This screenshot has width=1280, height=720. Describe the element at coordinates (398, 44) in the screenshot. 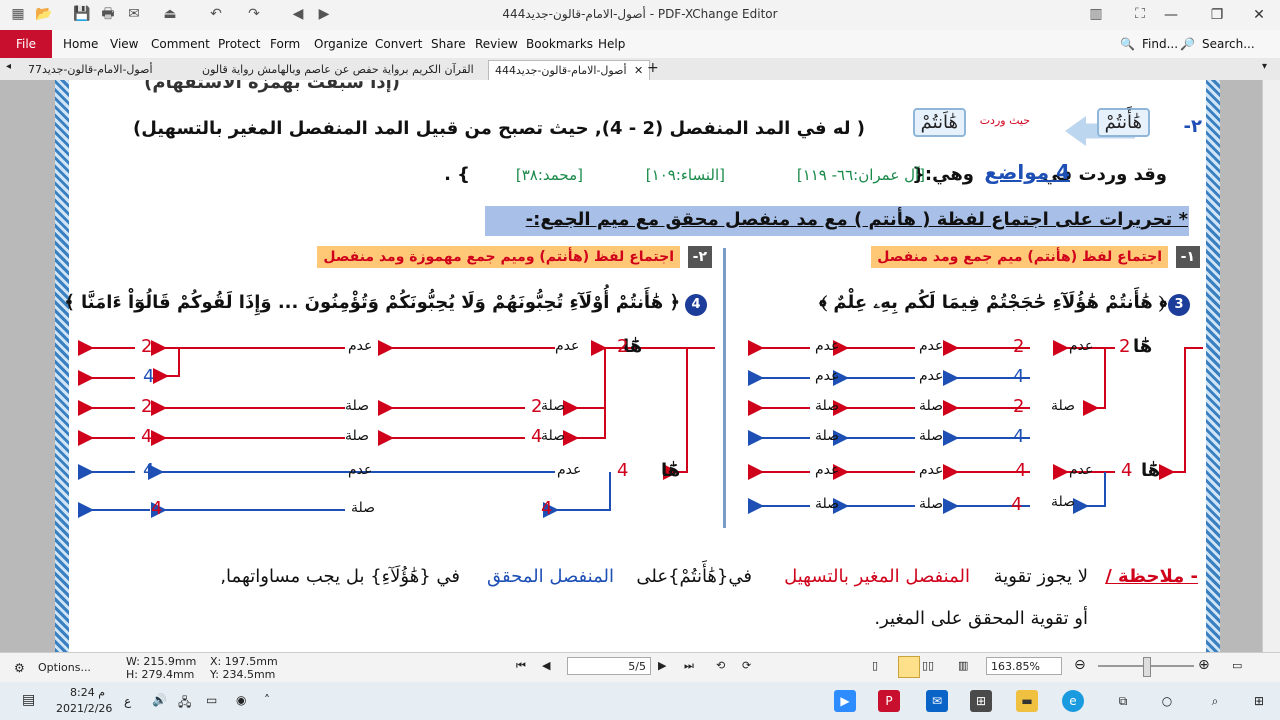

I see `menu-convert: Convert` at that location.